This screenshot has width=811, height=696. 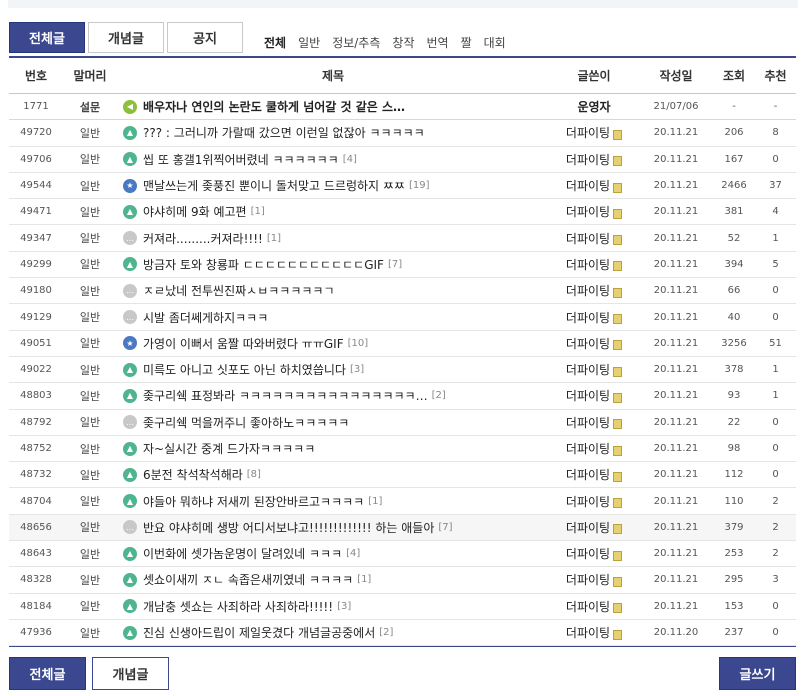 What do you see at coordinates (333, 369) in the screenshot?
I see `post-title-cell: ▲ 미륵도 아니고 싯포도 아닌 하치였씁니다 [3]` at bounding box center [333, 369].